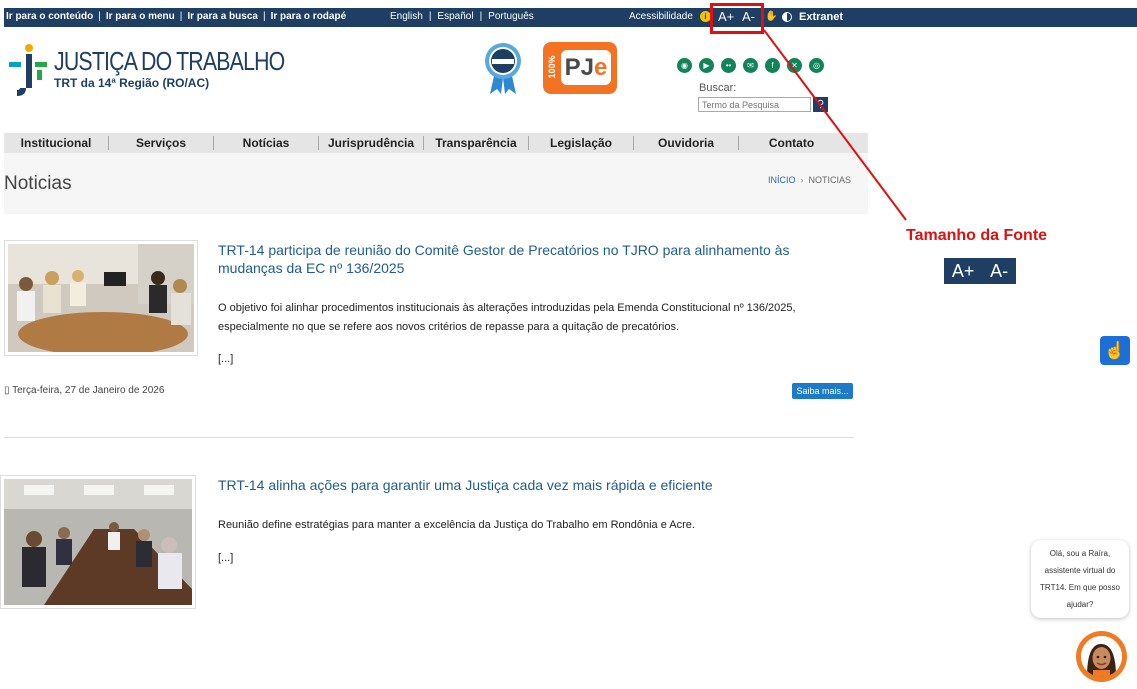 Image resolution: width=1137 pixels, height=689 pixels. What do you see at coordinates (429, 437) in the screenshot?
I see `article-divider` at bounding box center [429, 437].